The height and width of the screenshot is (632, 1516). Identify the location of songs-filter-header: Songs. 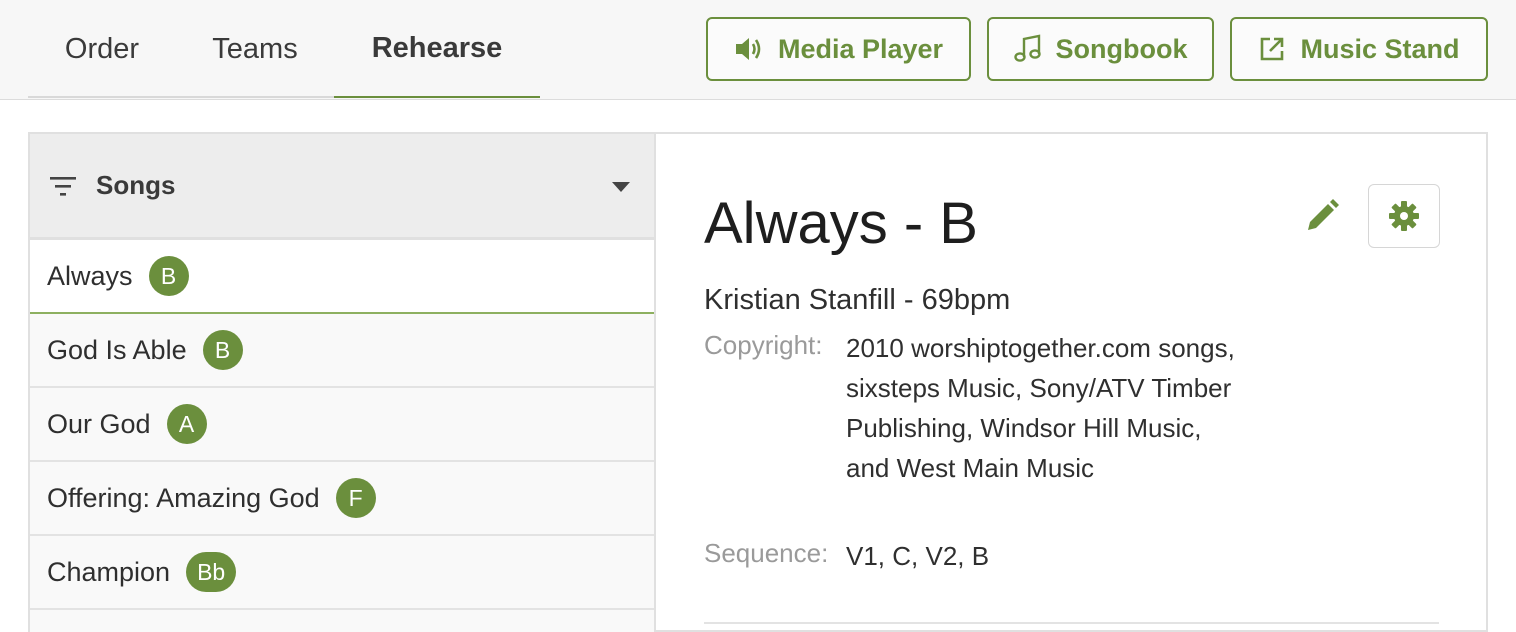
(342, 187).